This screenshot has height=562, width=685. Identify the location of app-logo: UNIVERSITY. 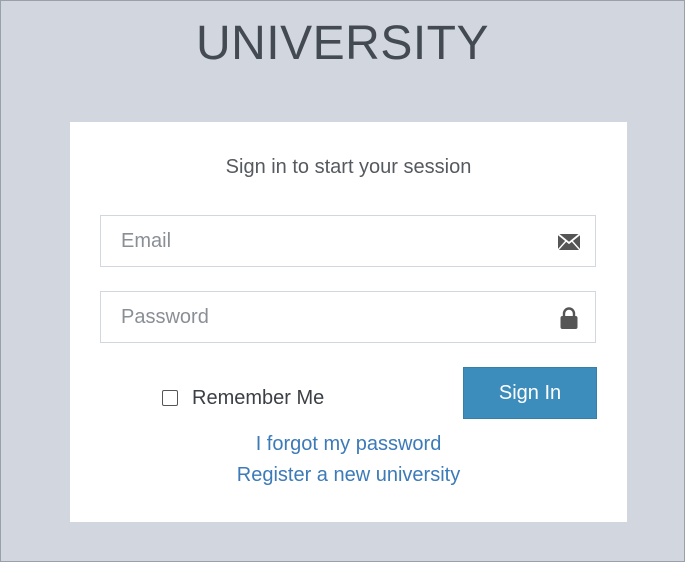
(342, 43).